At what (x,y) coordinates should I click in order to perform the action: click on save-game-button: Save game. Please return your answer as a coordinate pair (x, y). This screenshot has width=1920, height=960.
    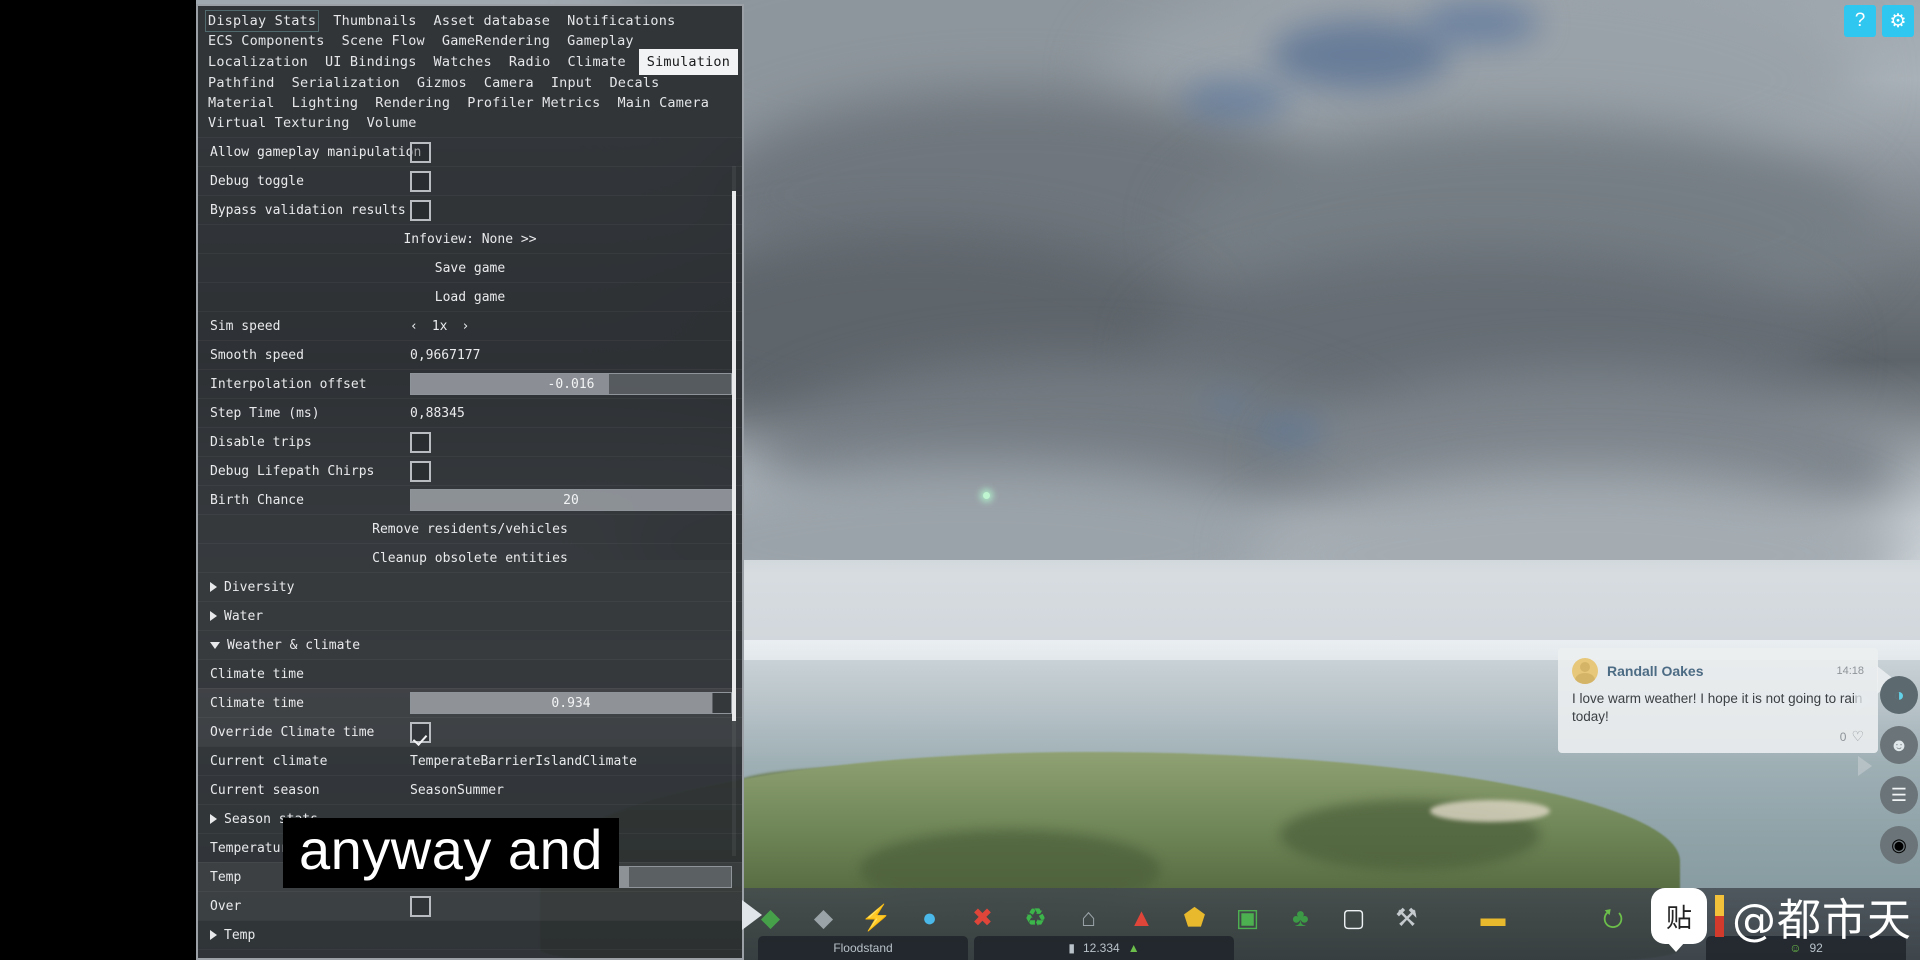
    Looking at the image, I should click on (470, 268).